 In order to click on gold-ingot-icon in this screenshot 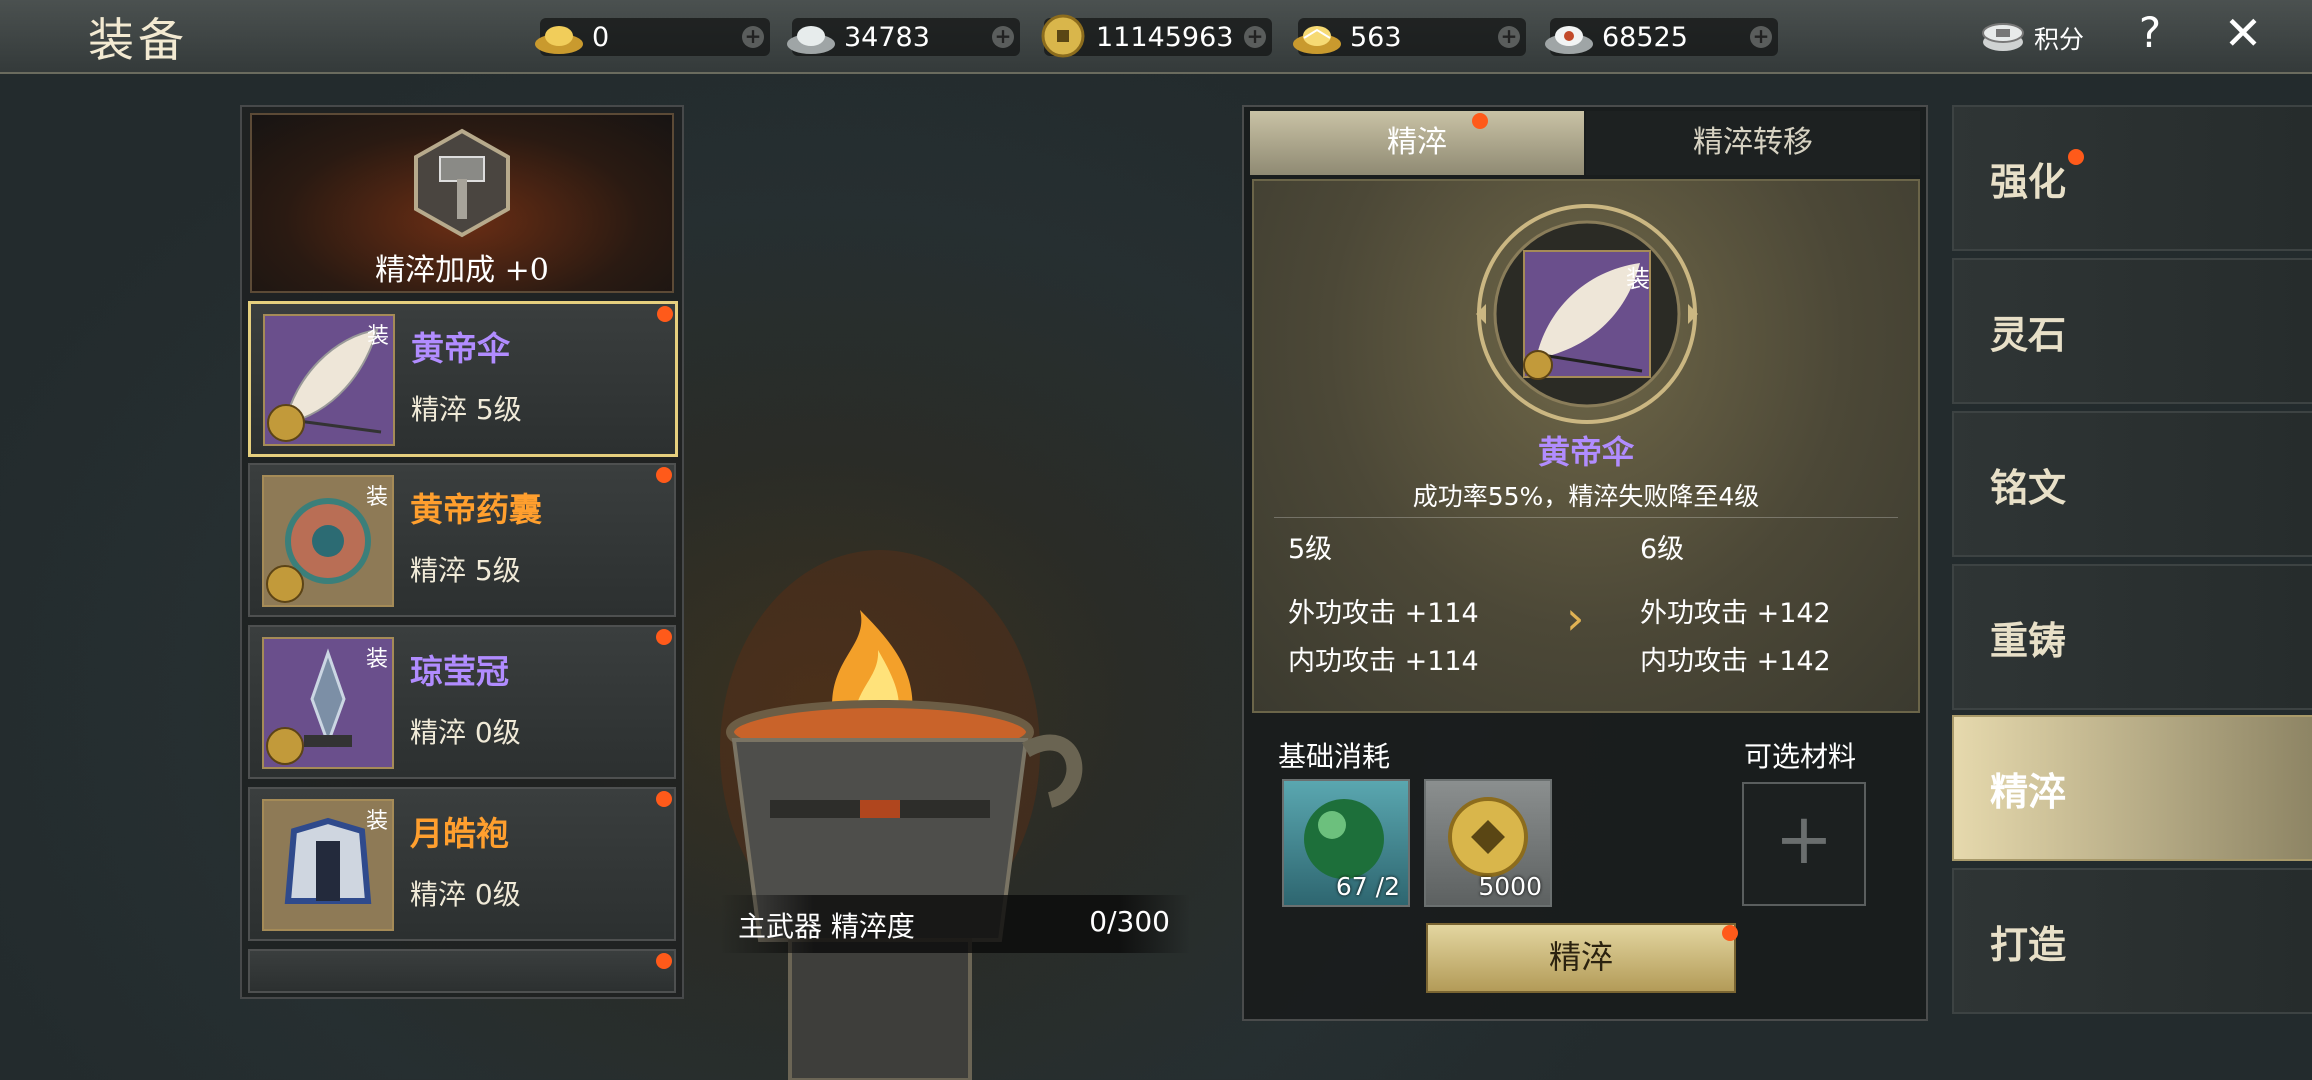, I will do `click(559, 40)`.